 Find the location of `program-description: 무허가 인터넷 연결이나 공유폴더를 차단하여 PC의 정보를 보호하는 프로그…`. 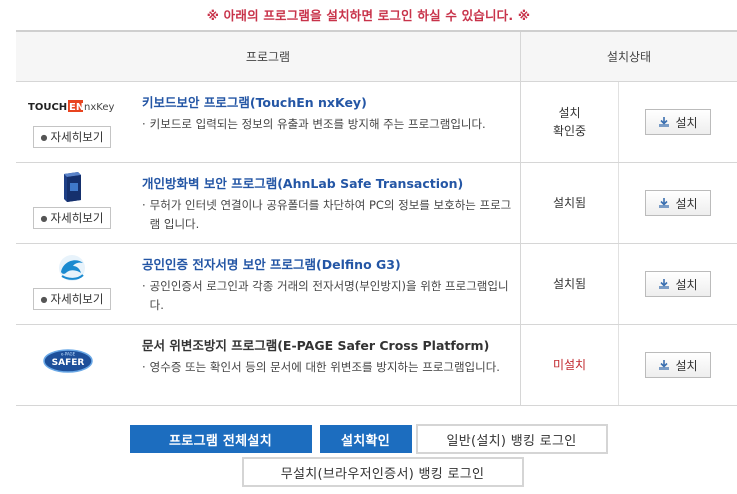

program-description: 무허가 인터넷 연결이나 공유폴더를 차단하여 PC의 정보를 보호하는 프로그… is located at coordinates (330, 214).